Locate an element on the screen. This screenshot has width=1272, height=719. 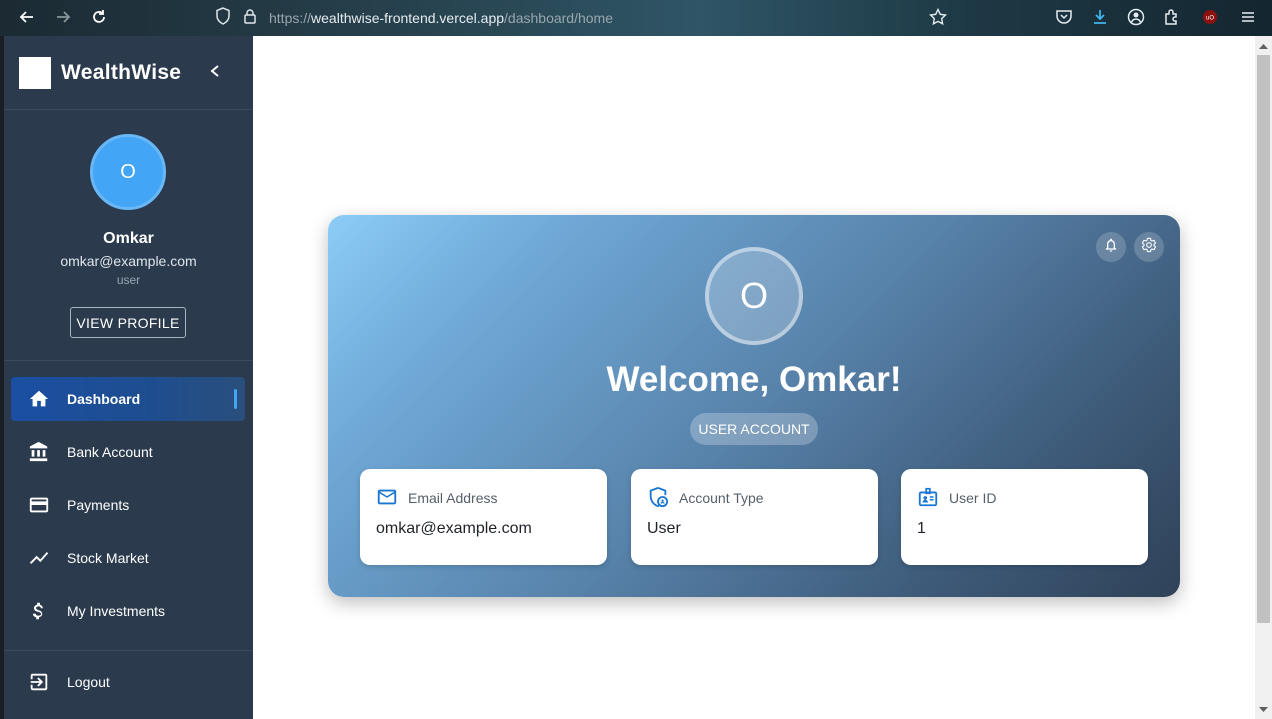
logout-button: Logout is located at coordinates (128, 682).